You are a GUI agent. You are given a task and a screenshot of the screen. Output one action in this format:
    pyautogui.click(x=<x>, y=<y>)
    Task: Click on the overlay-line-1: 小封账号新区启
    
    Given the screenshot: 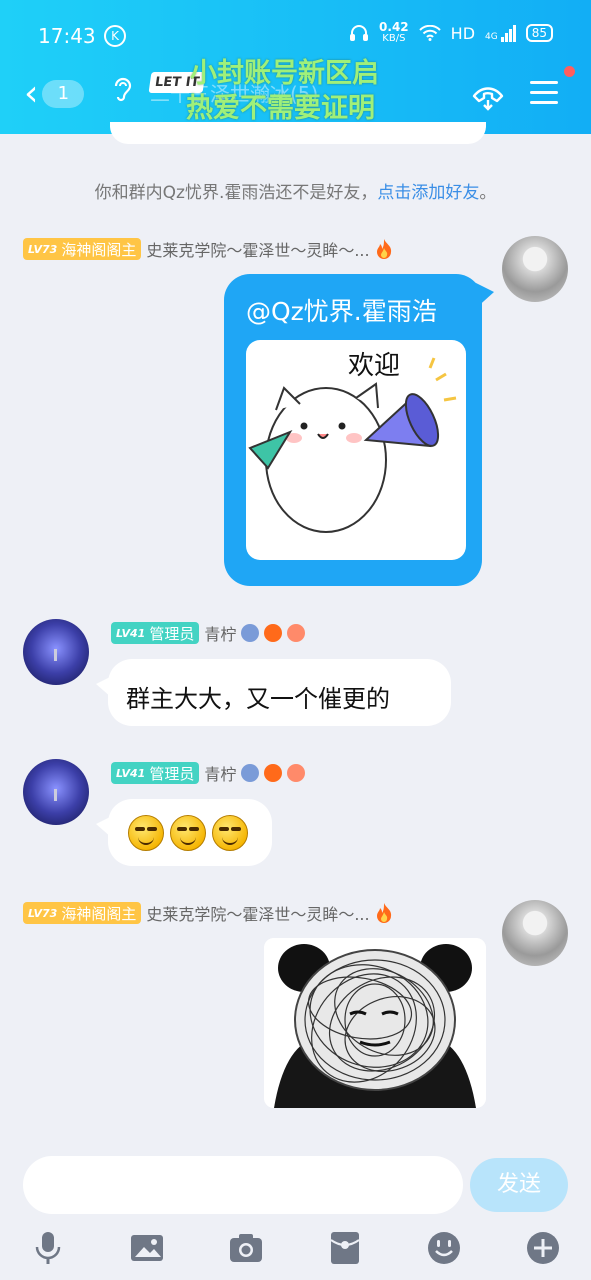 What is the action you would take?
    pyautogui.click(x=284, y=73)
    